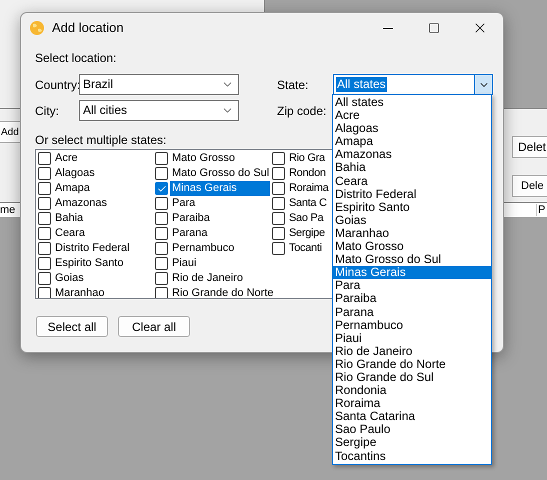 Image resolution: width=547 pixels, height=480 pixels. I want to click on checkbox-label: Pernambuco, so click(203, 248).